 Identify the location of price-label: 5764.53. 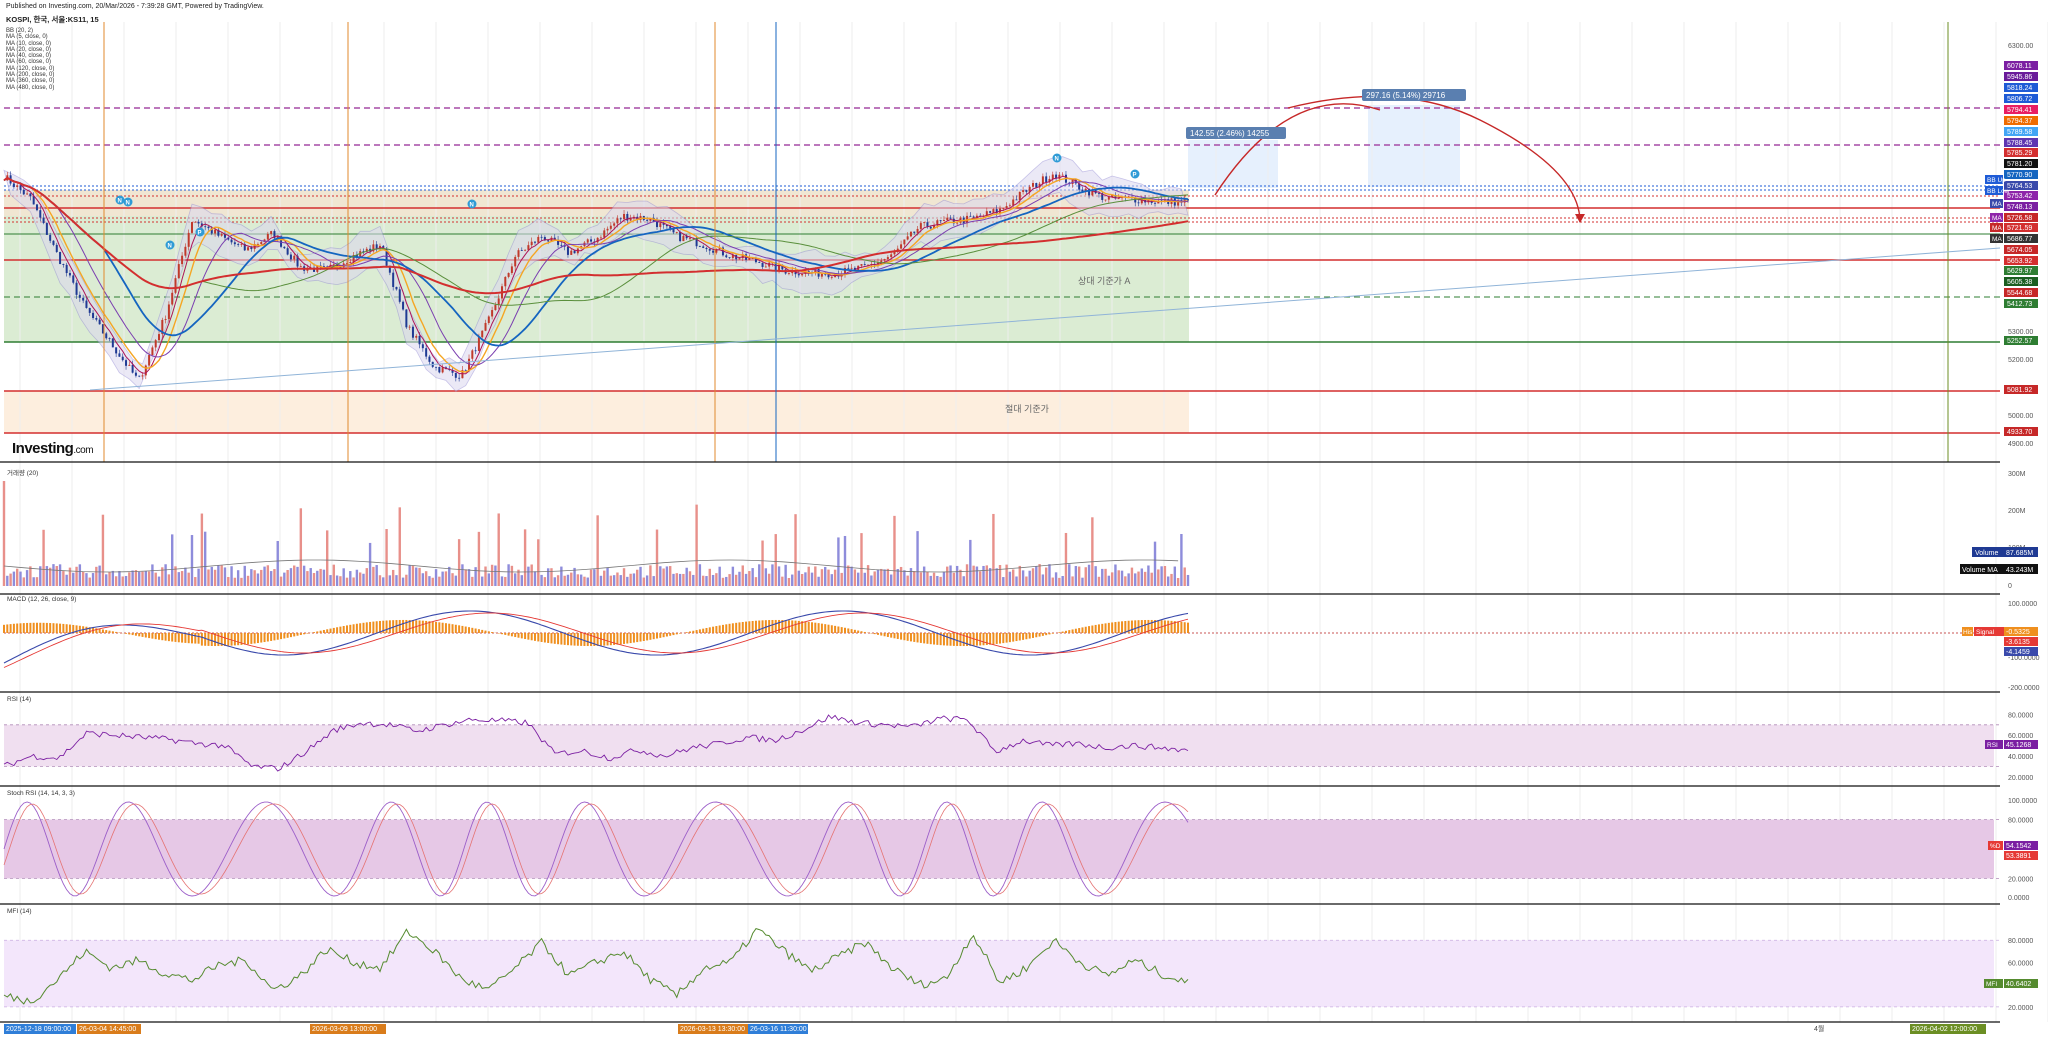
(2019, 186).